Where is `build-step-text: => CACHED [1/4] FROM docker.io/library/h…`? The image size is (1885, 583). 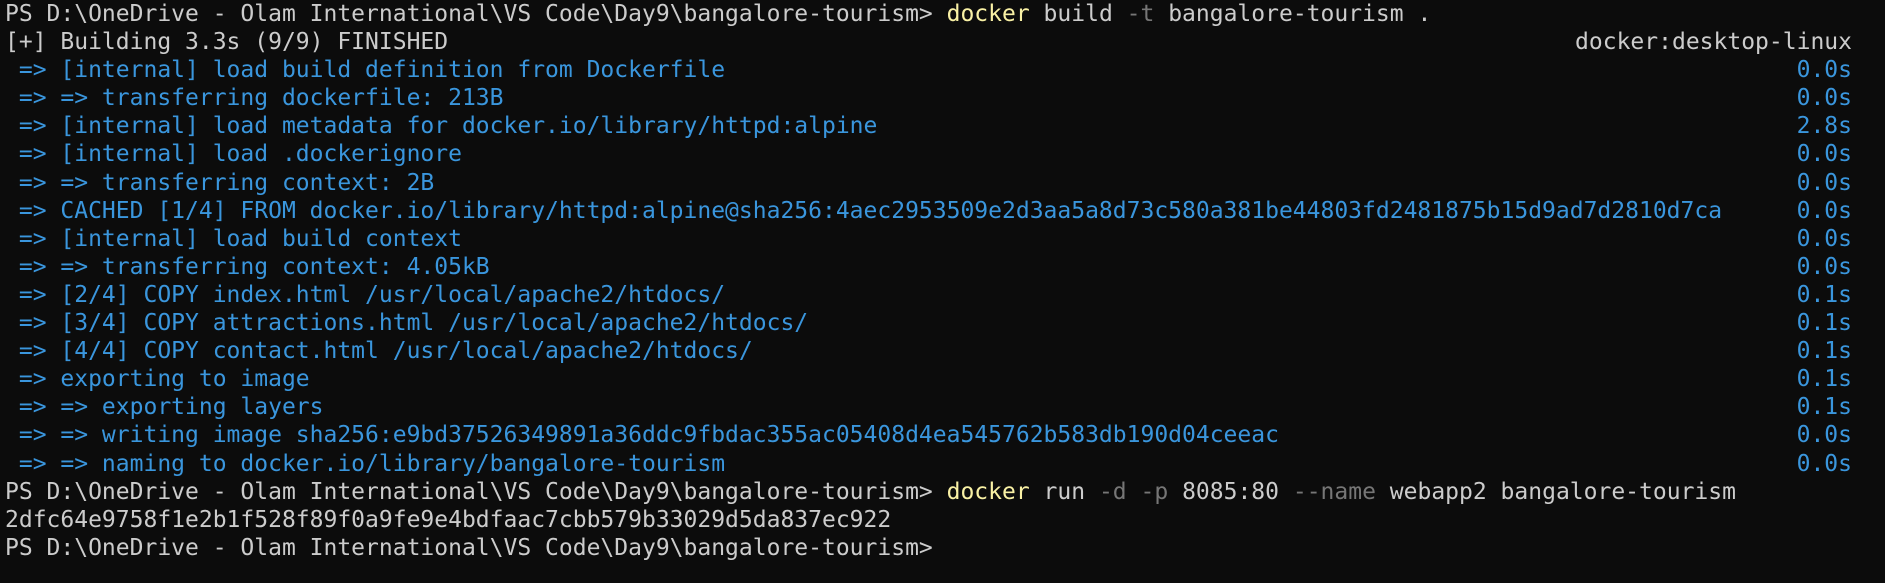 build-step-text: => CACHED [1/4] FROM docker.io/library/h… is located at coordinates (864, 210).